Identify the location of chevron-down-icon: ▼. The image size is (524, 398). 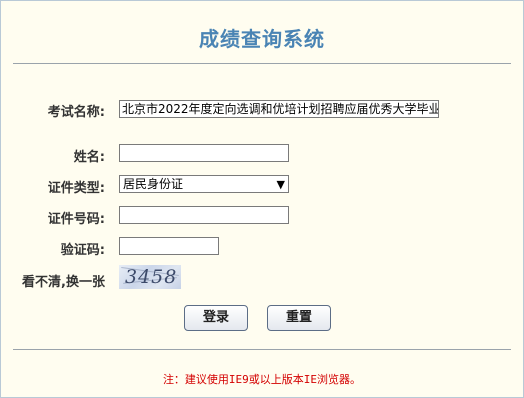
(280, 184).